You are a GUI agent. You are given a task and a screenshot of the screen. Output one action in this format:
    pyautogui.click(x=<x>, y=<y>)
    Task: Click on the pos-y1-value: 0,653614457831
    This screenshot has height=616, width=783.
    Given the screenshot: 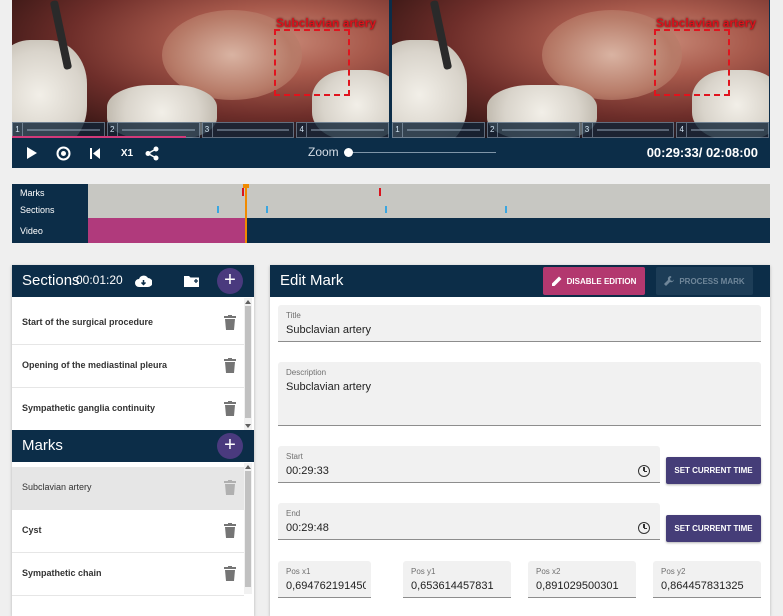 What is the action you would take?
    pyautogui.click(x=452, y=586)
    